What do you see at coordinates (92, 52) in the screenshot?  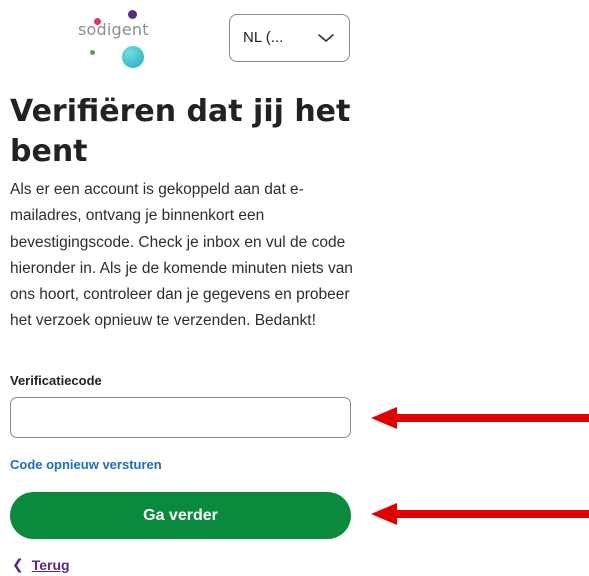 I see `logo-dot-green` at bounding box center [92, 52].